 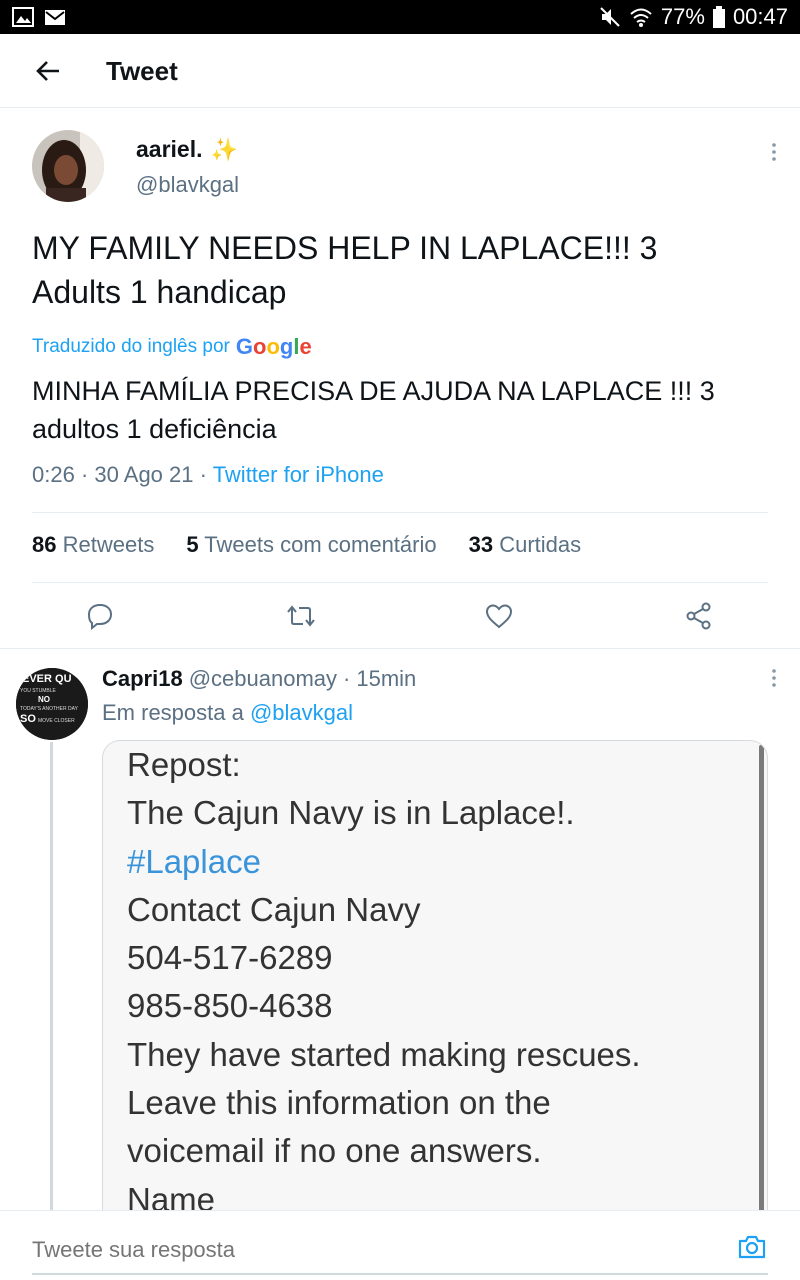 What do you see at coordinates (386, 678) in the screenshot?
I see `reply-time: 15min` at bounding box center [386, 678].